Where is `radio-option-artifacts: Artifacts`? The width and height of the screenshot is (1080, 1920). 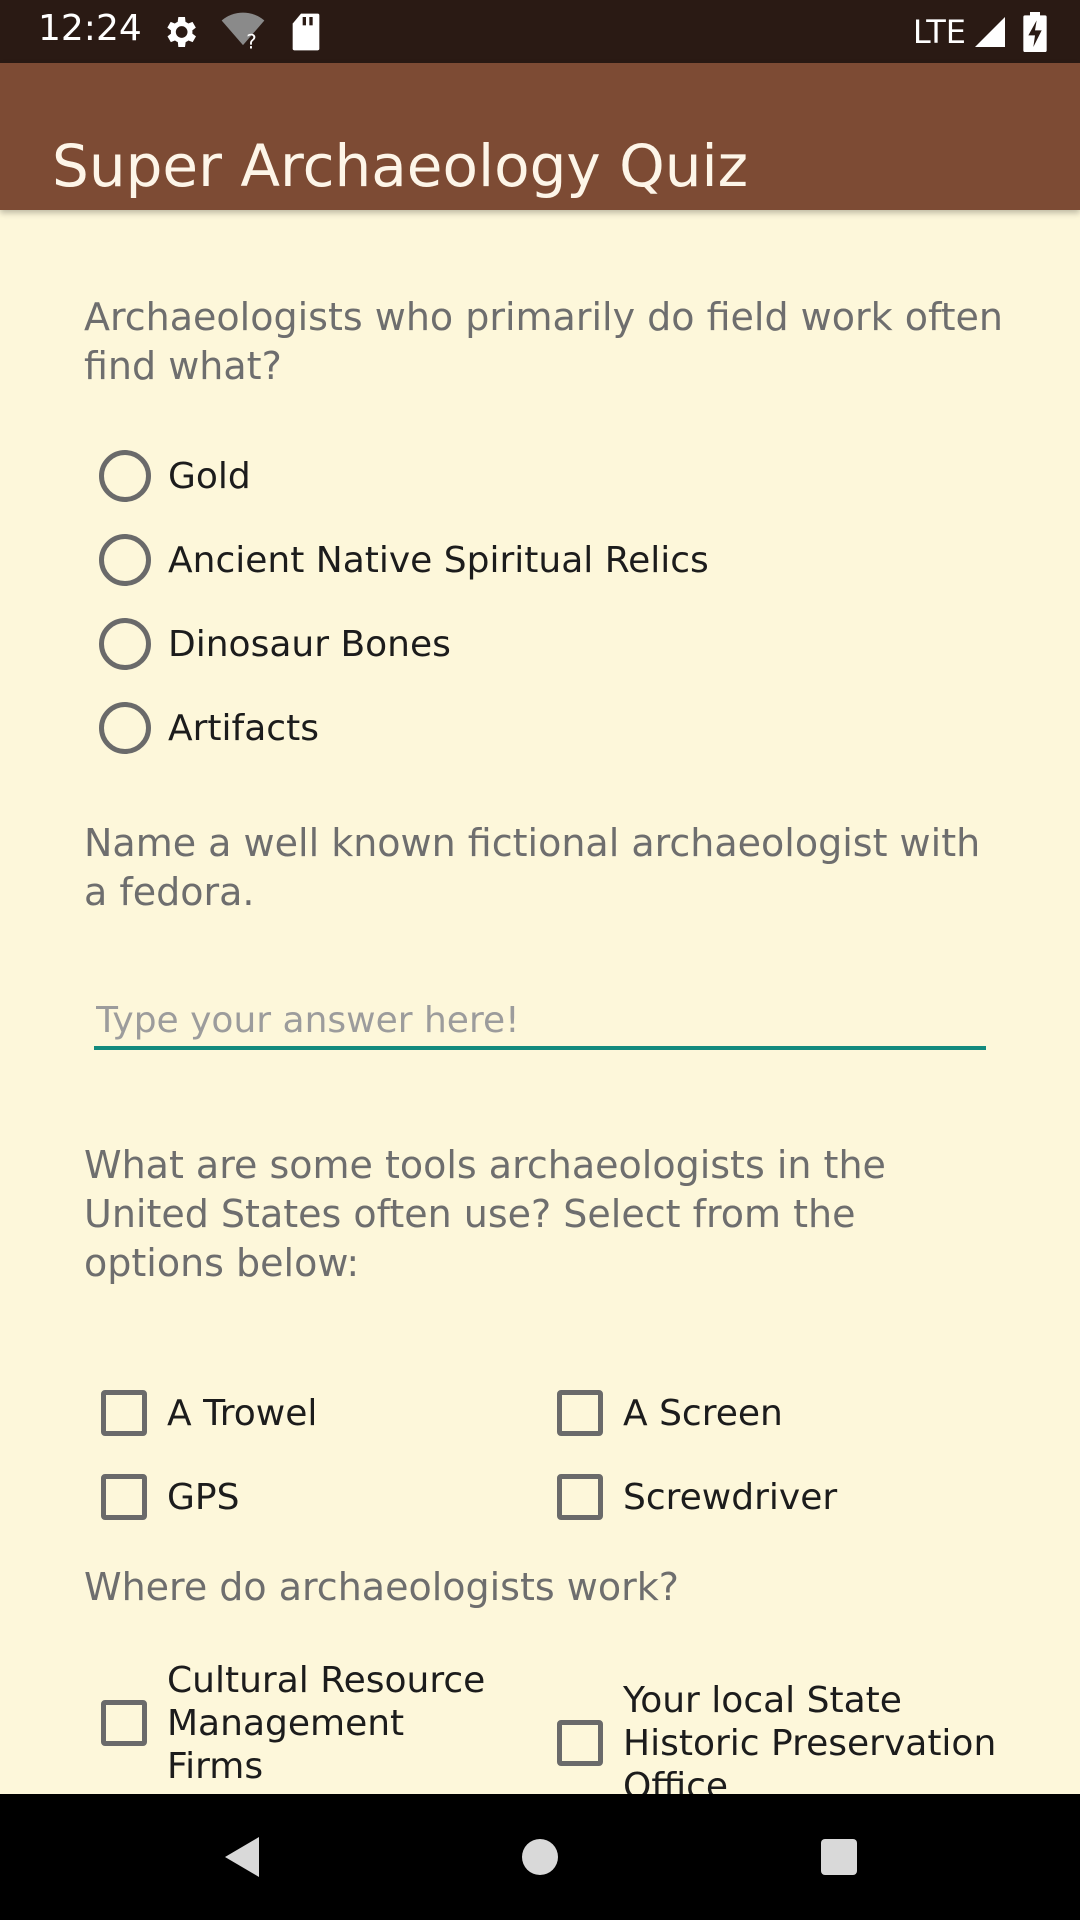 radio-option-artifacts: Artifacts is located at coordinates (159, 728).